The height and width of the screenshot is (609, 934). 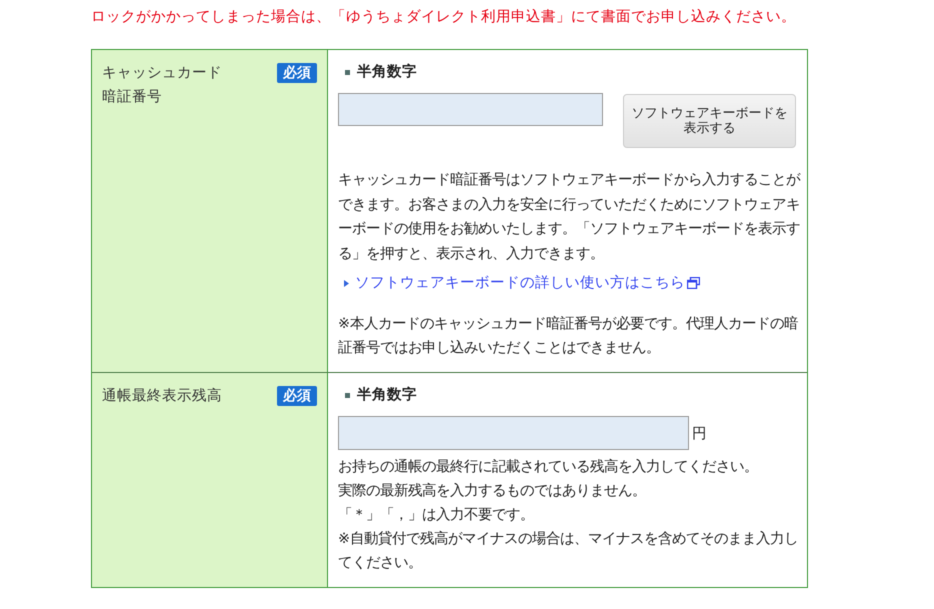 What do you see at coordinates (693, 283) in the screenshot?
I see `new-window-icon` at bounding box center [693, 283].